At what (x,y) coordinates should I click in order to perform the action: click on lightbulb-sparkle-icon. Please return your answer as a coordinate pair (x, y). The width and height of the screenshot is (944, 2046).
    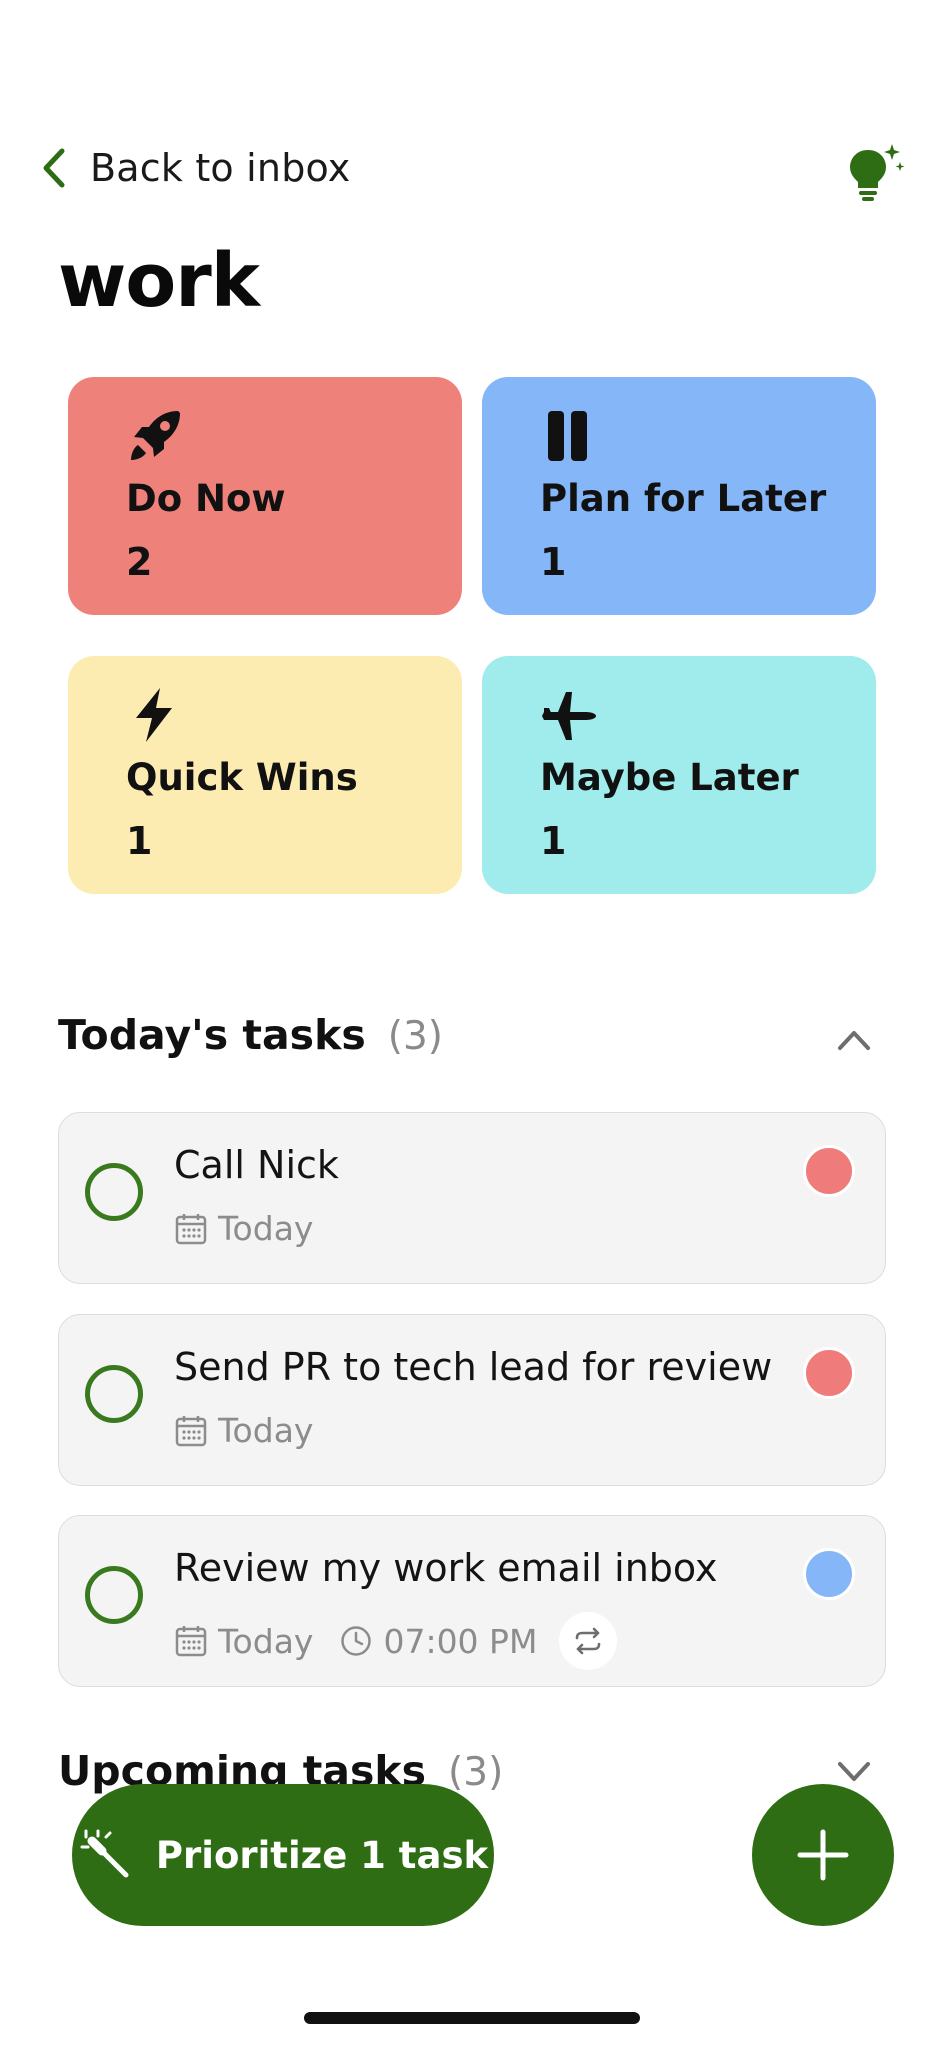
    Looking at the image, I should click on (875, 172).